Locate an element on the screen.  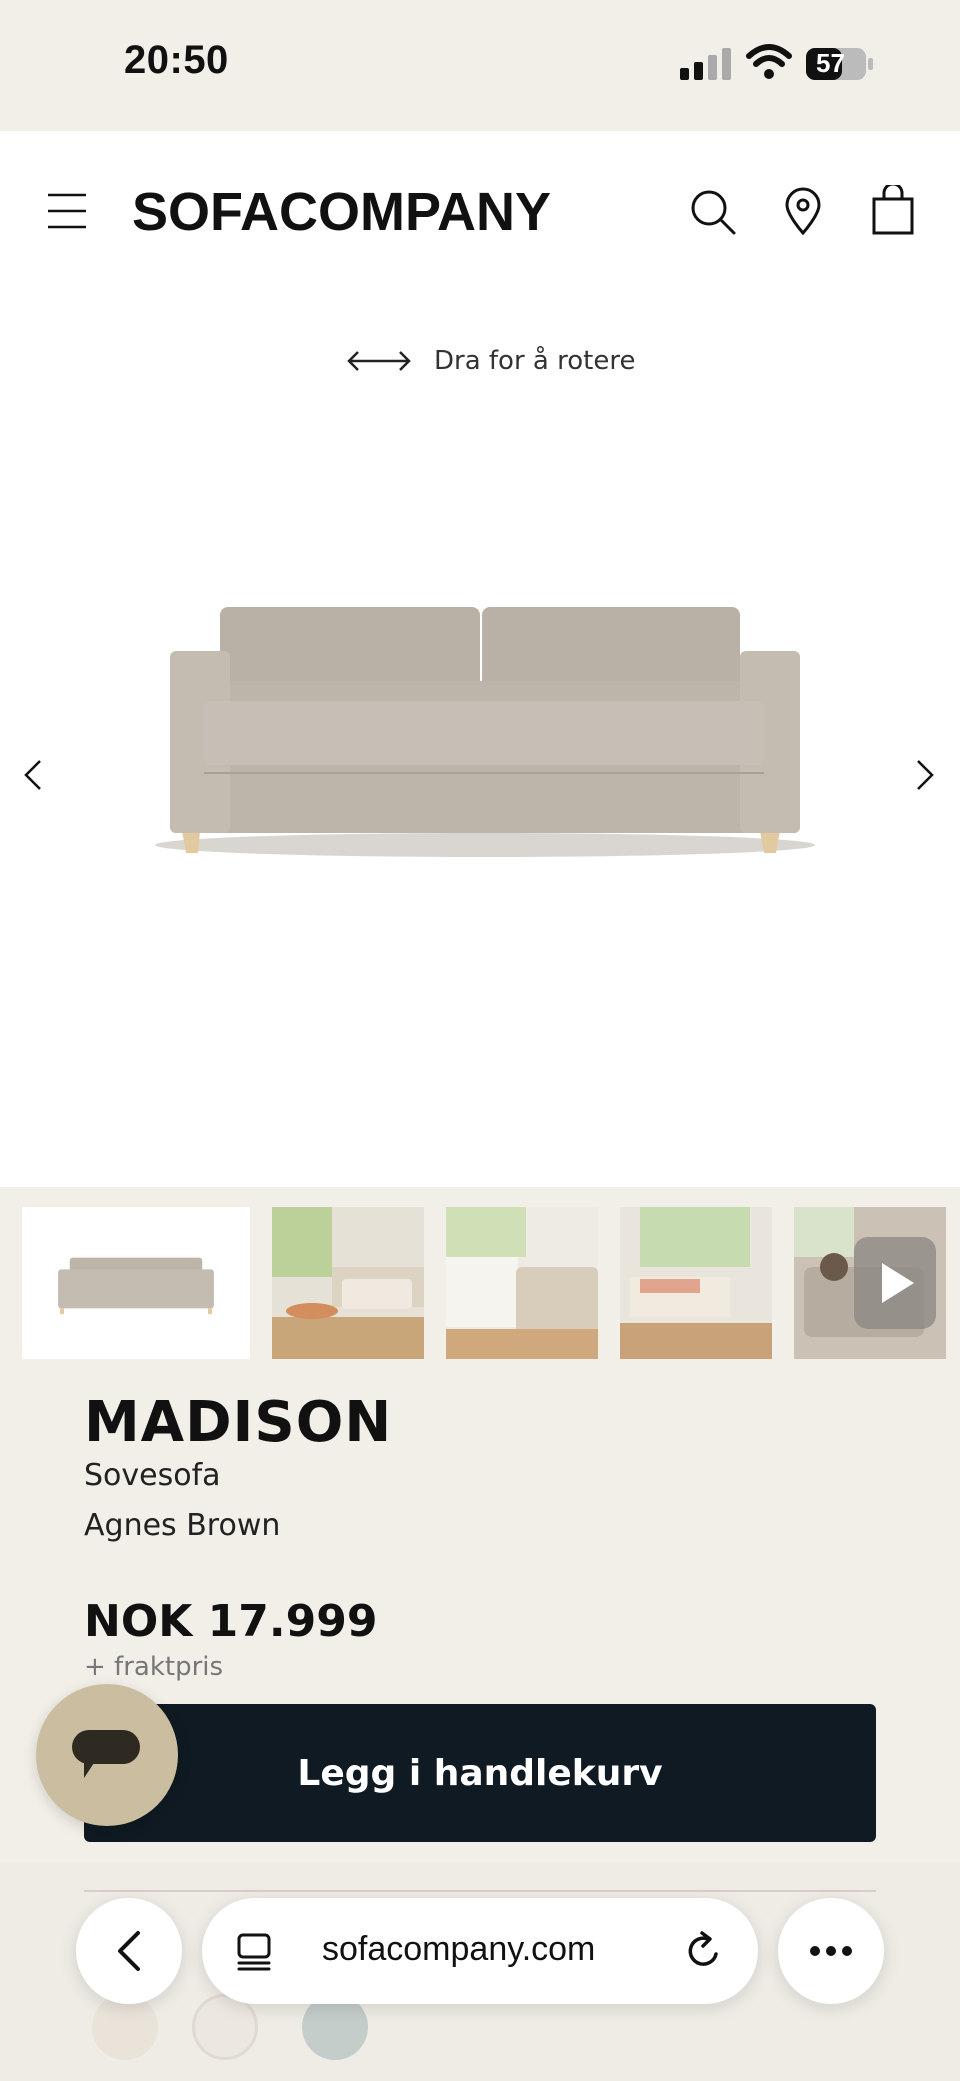
chat-button is located at coordinates (107, 1755).